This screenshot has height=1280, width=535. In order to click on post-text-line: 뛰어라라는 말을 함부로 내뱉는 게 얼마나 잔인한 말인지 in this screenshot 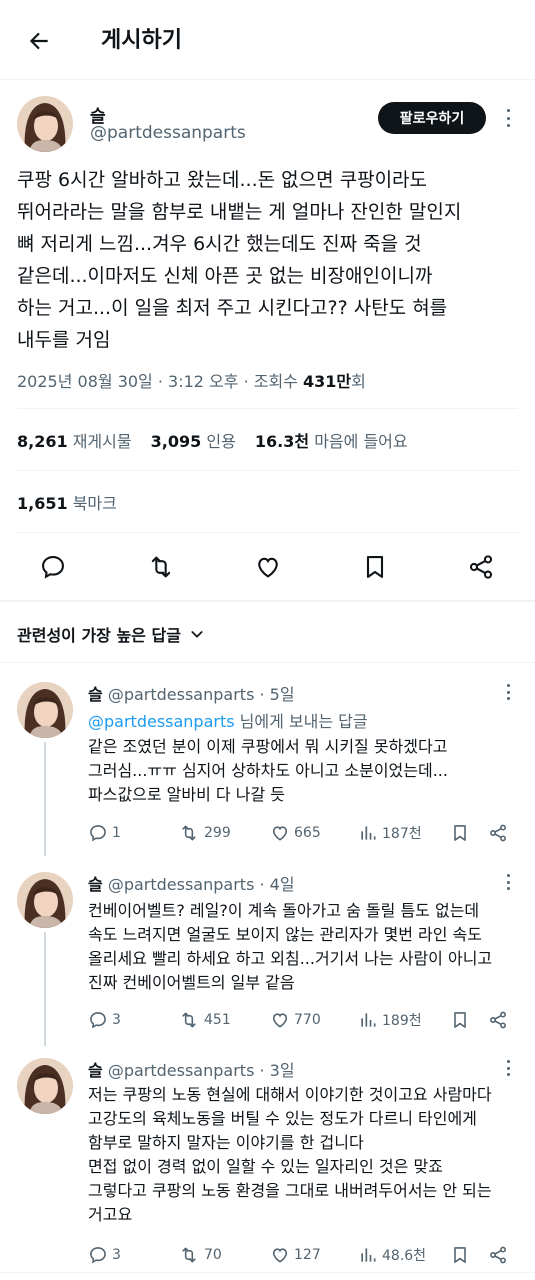, I will do `click(239, 212)`.